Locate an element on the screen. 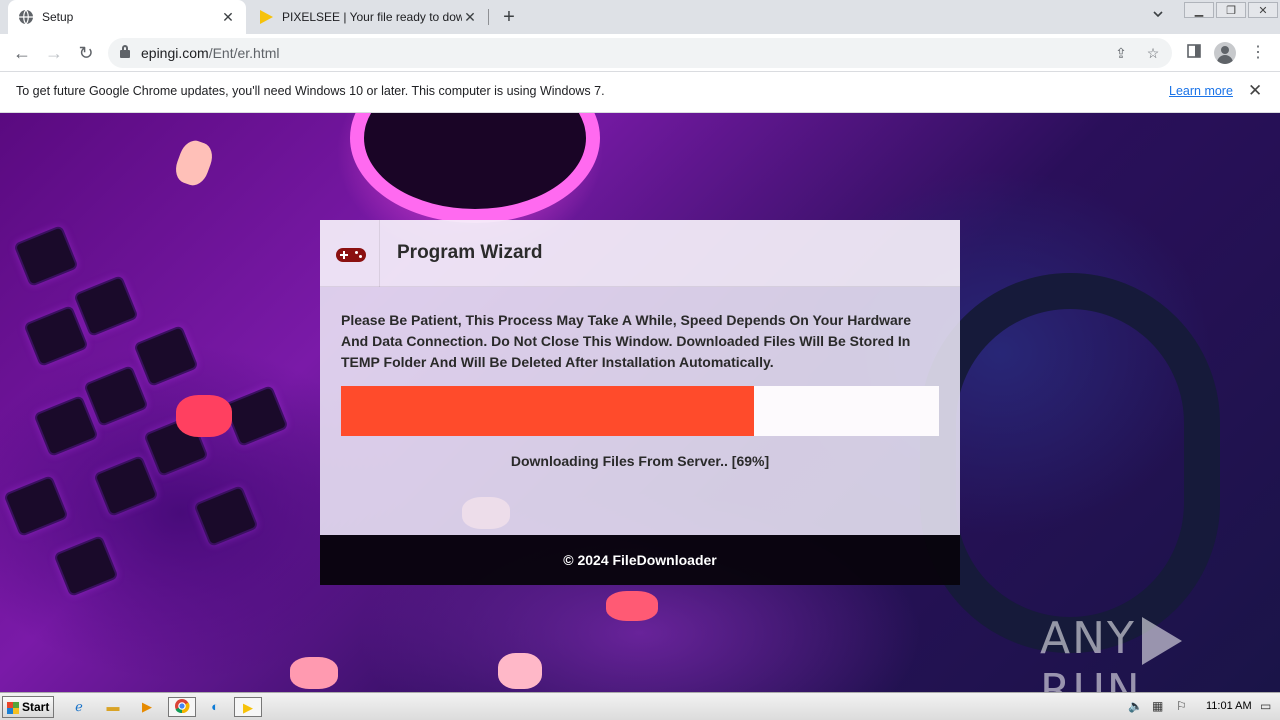 This screenshot has width=1280, height=720. back-button: ← is located at coordinates (22, 53).